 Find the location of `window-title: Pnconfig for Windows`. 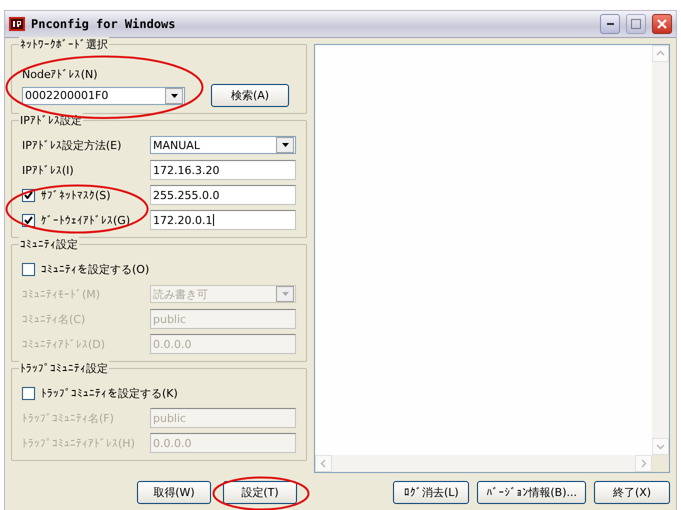

window-title: Pnconfig for Windows is located at coordinates (103, 24).